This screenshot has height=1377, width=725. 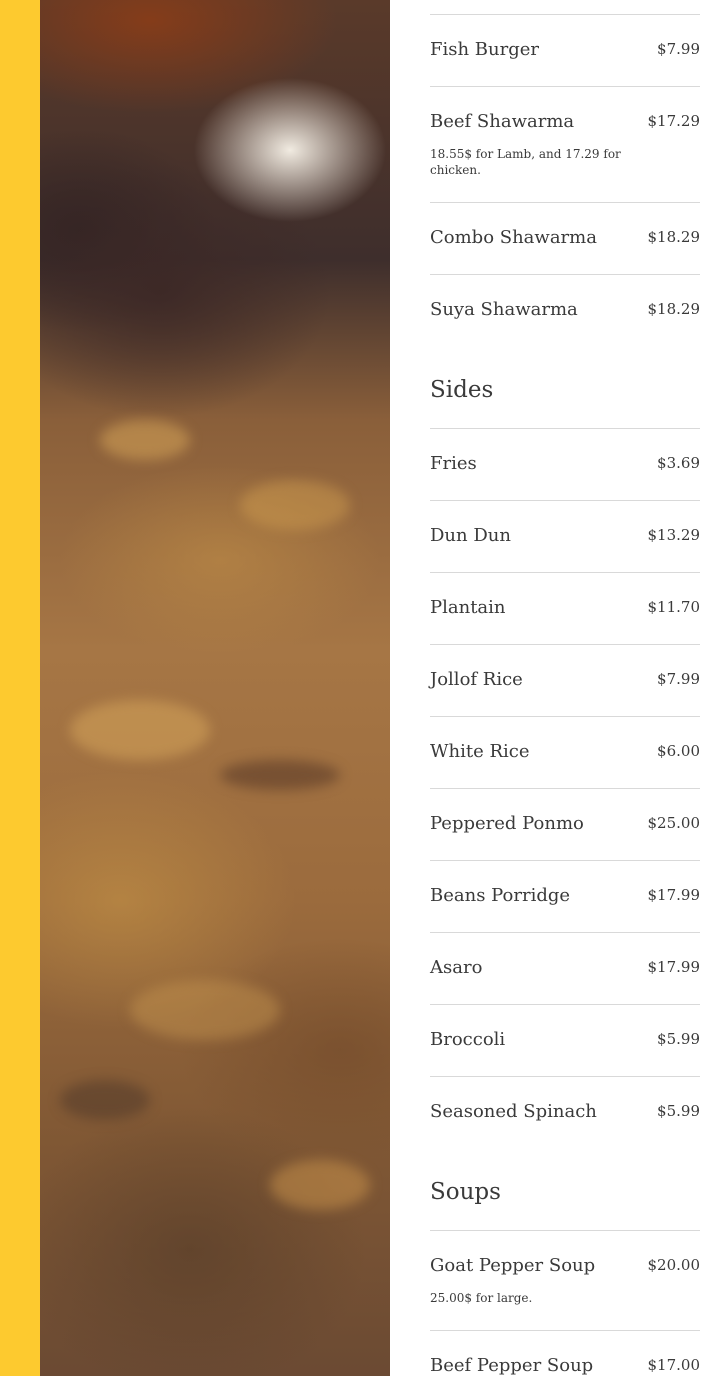 What do you see at coordinates (453, 463) in the screenshot?
I see `item-name: Fries` at bounding box center [453, 463].